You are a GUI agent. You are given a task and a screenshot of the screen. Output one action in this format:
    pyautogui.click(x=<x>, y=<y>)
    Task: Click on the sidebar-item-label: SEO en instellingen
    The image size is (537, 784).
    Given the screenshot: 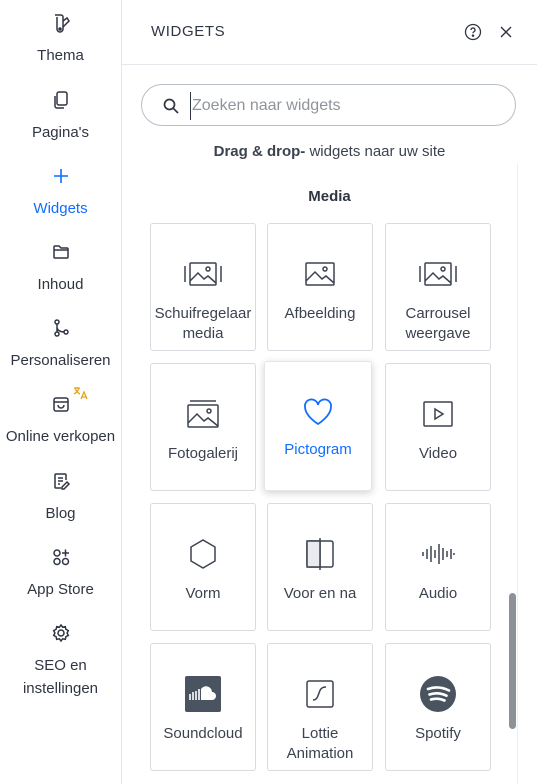 What is the action you would take?
    pyautogui.click(x=60, y=677)
    